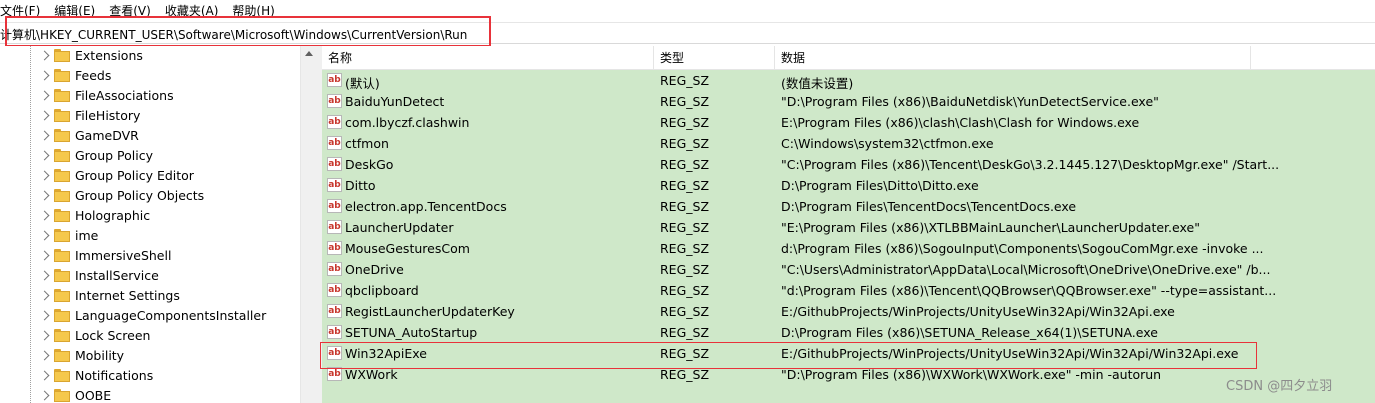 The width and height of the screenshot is (1375, 403). I want to click on value-name: MouseGesturesCom, so click(407, 248).